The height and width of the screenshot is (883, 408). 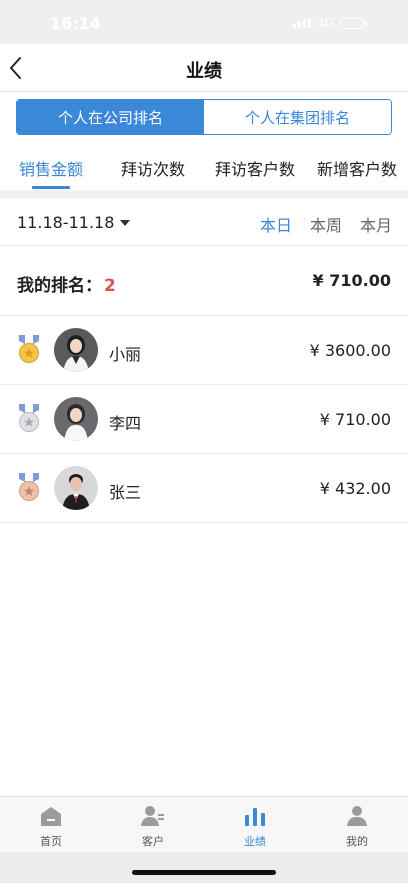 I want to click on metric-tabs: 销售金额 拜访次数 拜访客户数 新增客户数, so click(x=204, y=168).